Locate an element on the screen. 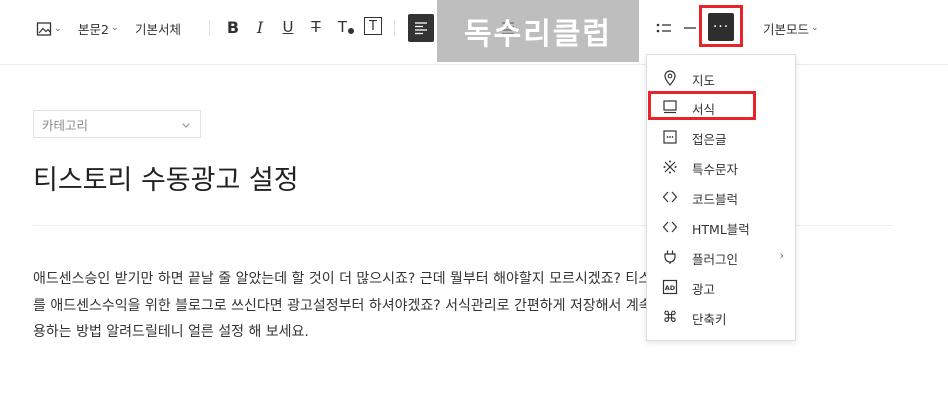 This screenshot has height=410, width=948. watermark-overlay: 독수리클럽 is located at coordinates (538, 31).